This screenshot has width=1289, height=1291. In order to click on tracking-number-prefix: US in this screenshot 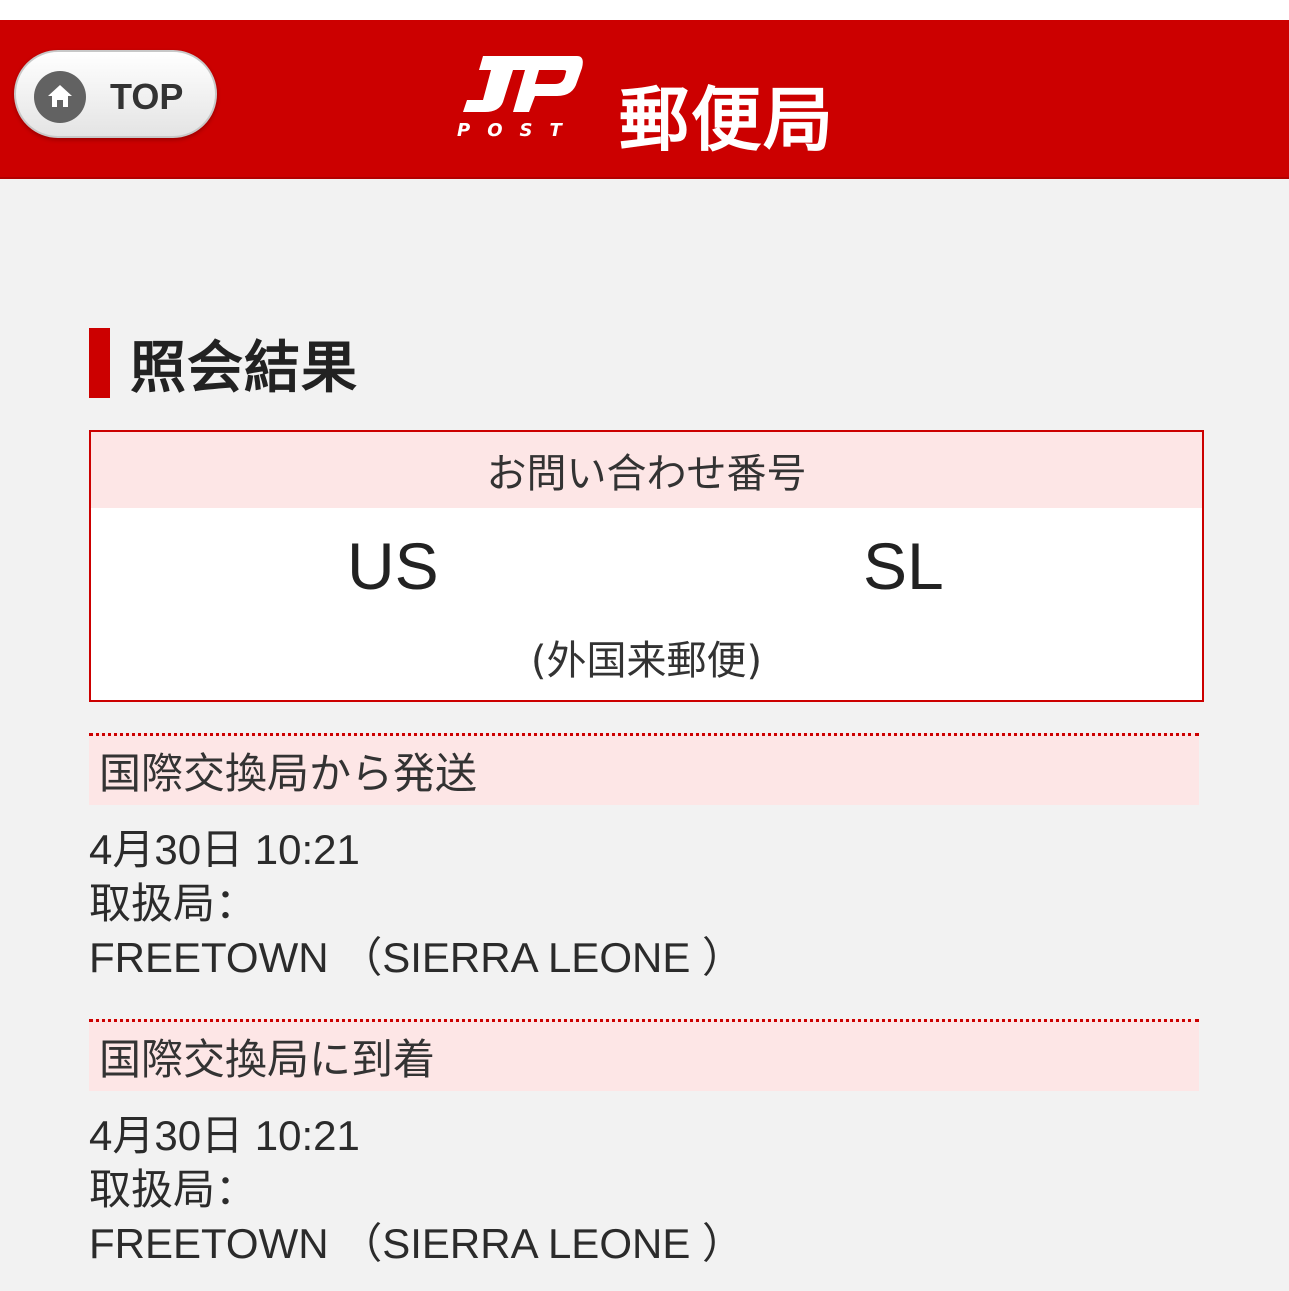, I will do `click(393, 566)`.